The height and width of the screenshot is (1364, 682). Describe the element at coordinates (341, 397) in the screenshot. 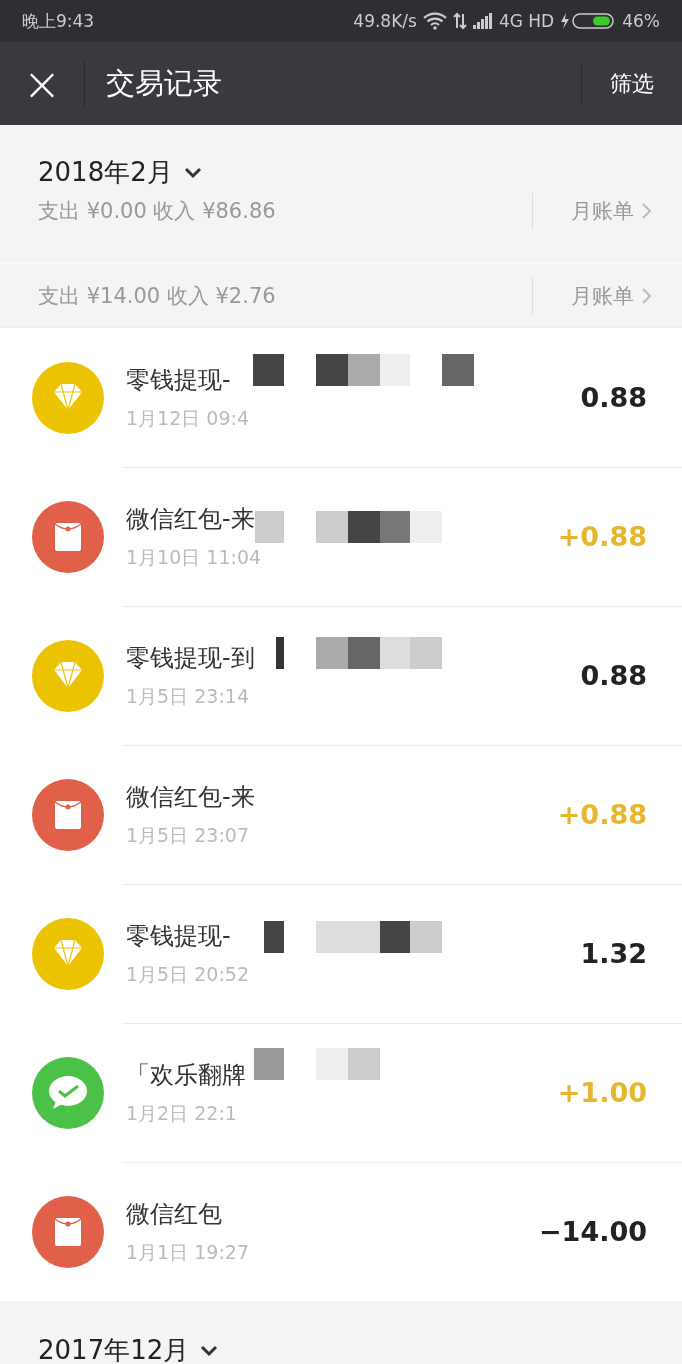

I see `transaction-row: 零钱提现- 1月12日 09:4 0.88` at that location.